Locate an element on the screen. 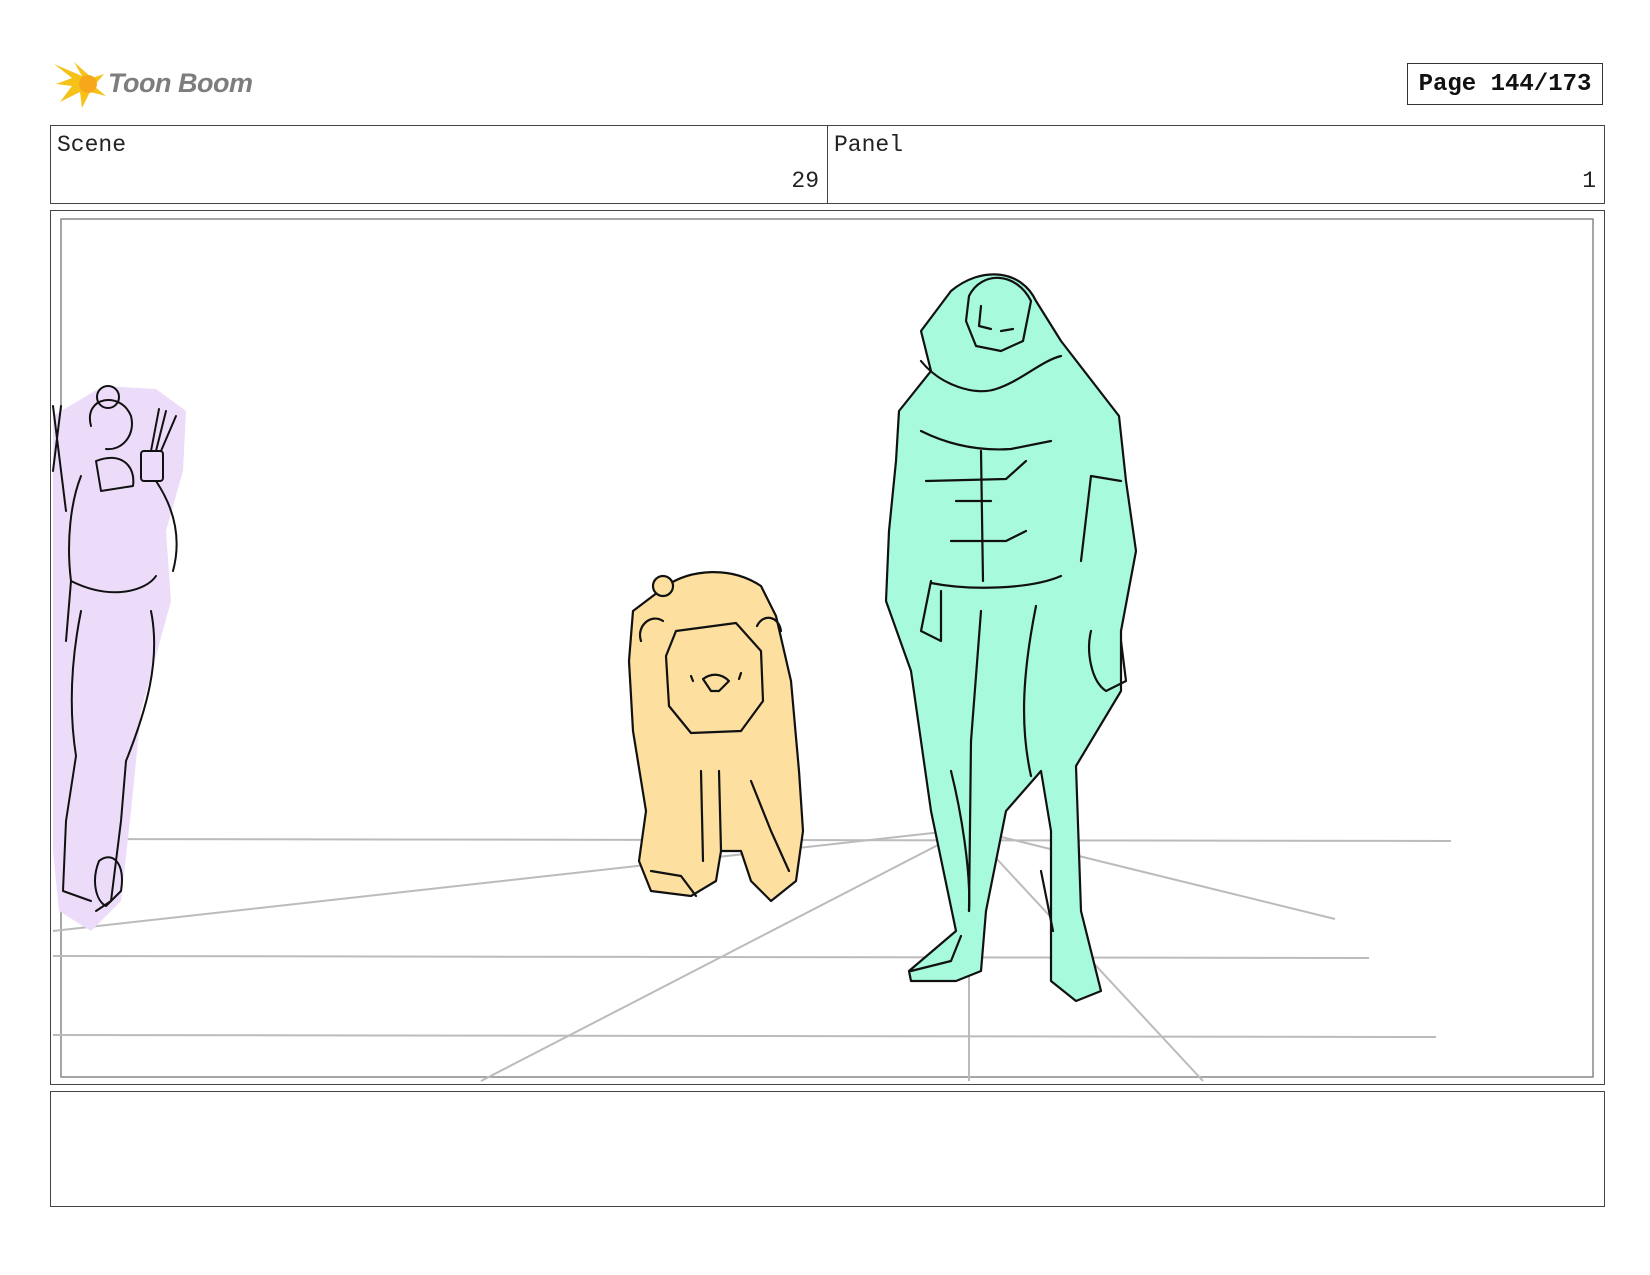 This screenshot has width=1650, height=1275. scene-number: 29 is located at coordinates (805, 181).